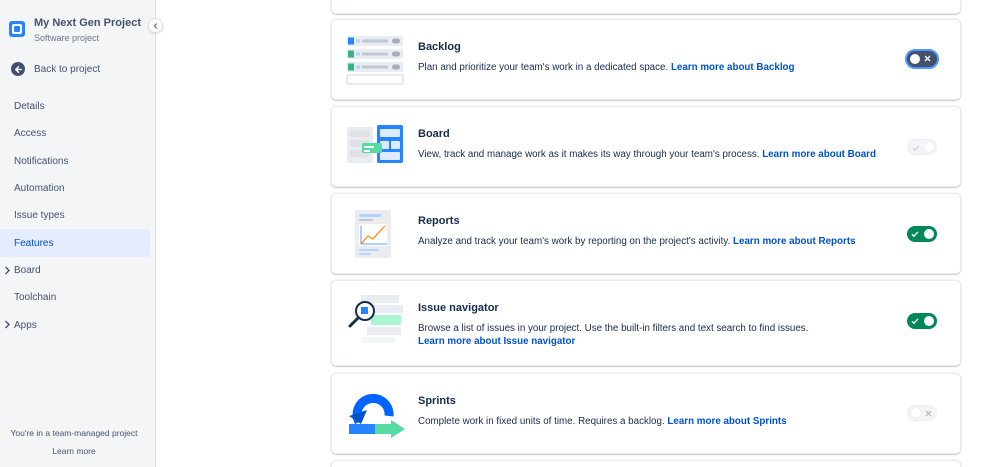 The width and height of the screenshot is (999, 467). I want to click on sidebar-item-notifications: Notifications, so click(78, 161).